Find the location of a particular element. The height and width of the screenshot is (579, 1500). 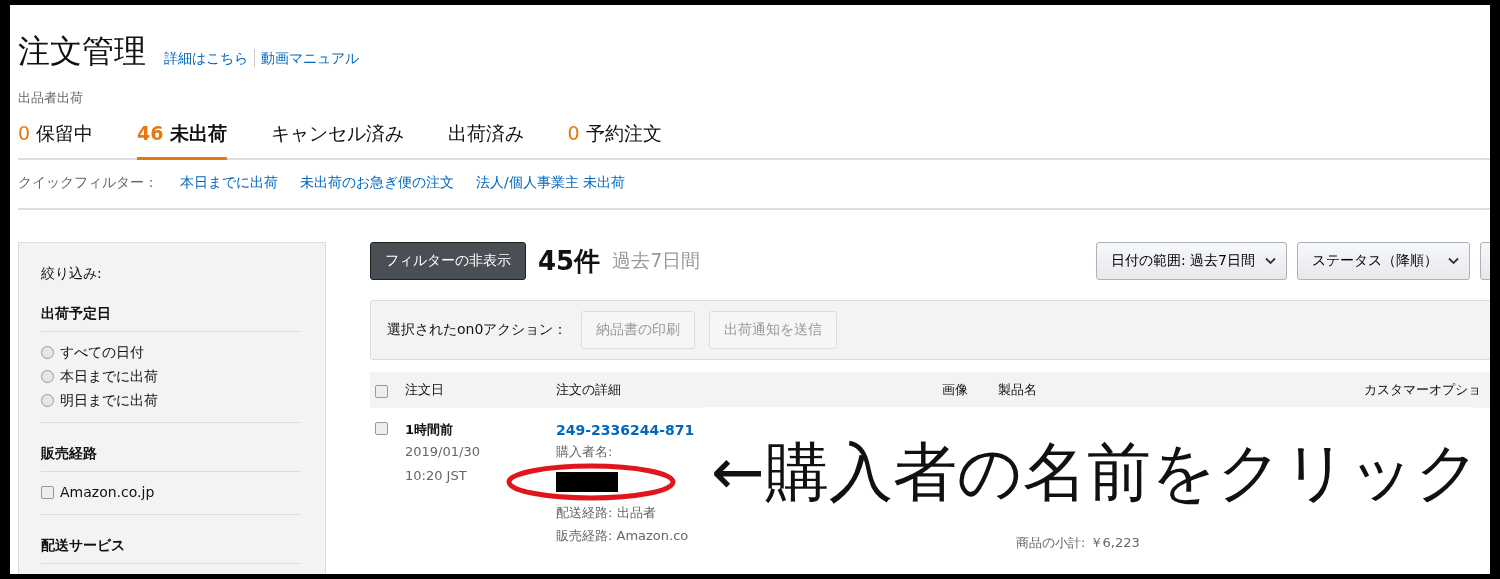

hide-filters-button: フィルターの非表示 is located at coordinates (448, 261).